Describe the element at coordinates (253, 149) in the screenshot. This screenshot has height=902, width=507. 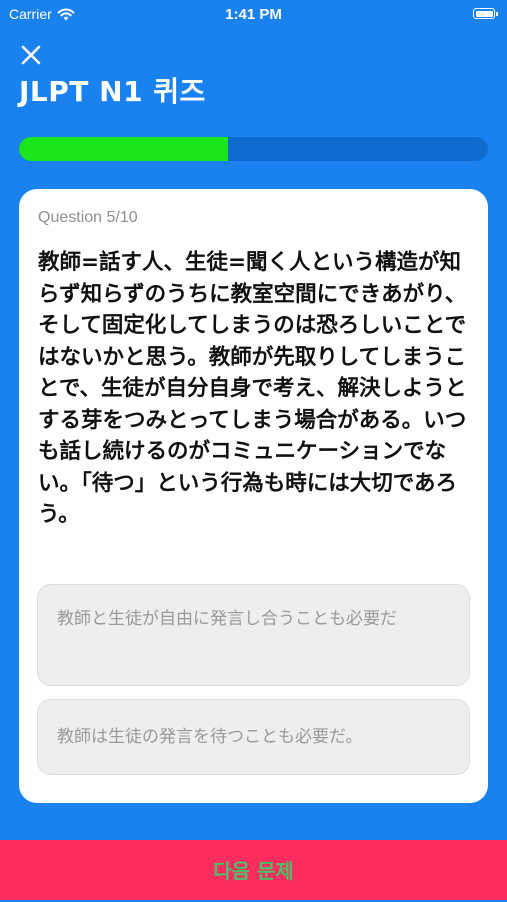
I see `progress-bar` at that location.